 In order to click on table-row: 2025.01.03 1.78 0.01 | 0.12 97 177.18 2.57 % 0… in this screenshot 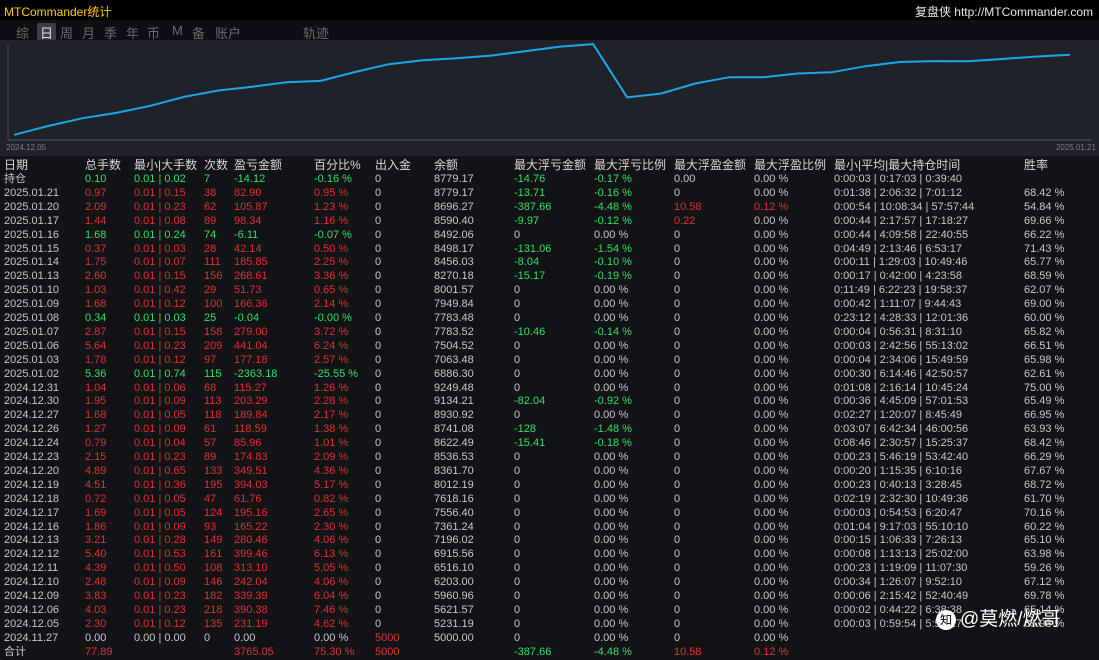, I will do `click(549, 360)`.